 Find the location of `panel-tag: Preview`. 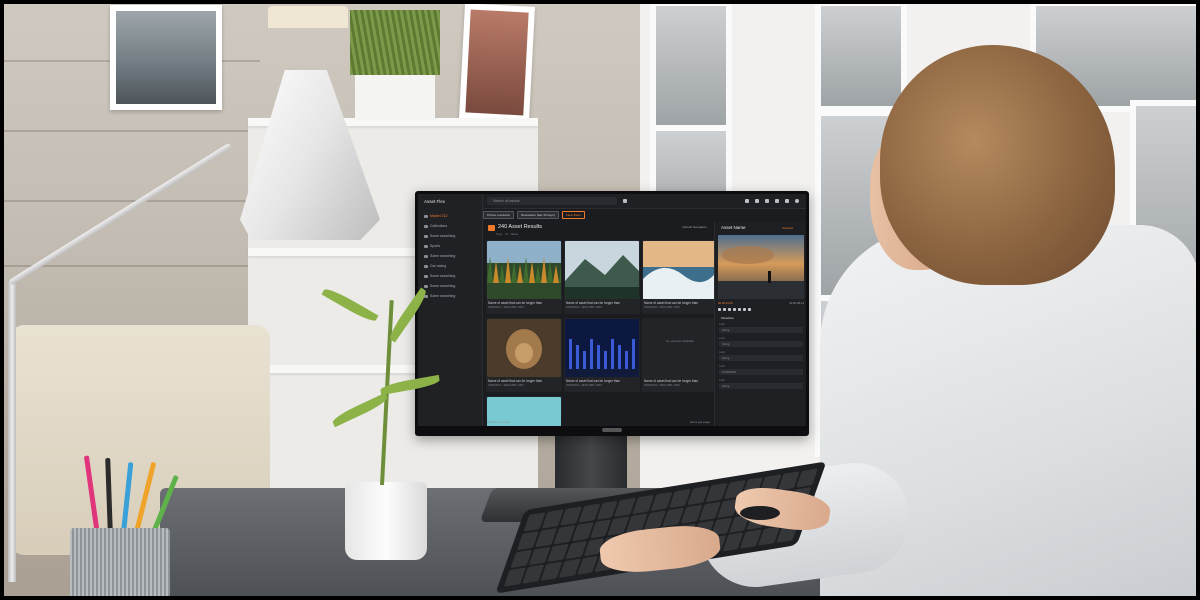

panel-tag: Preview is located at coordinates (787, 228).